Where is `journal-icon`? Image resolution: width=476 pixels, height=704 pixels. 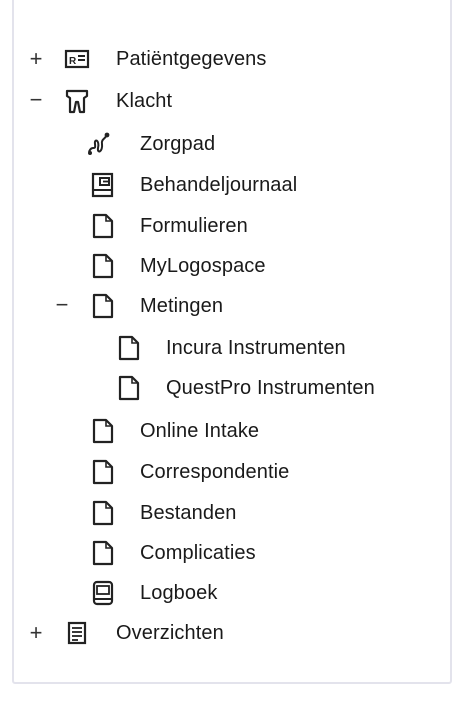 journal-icon is located at coordinates (103, 185).